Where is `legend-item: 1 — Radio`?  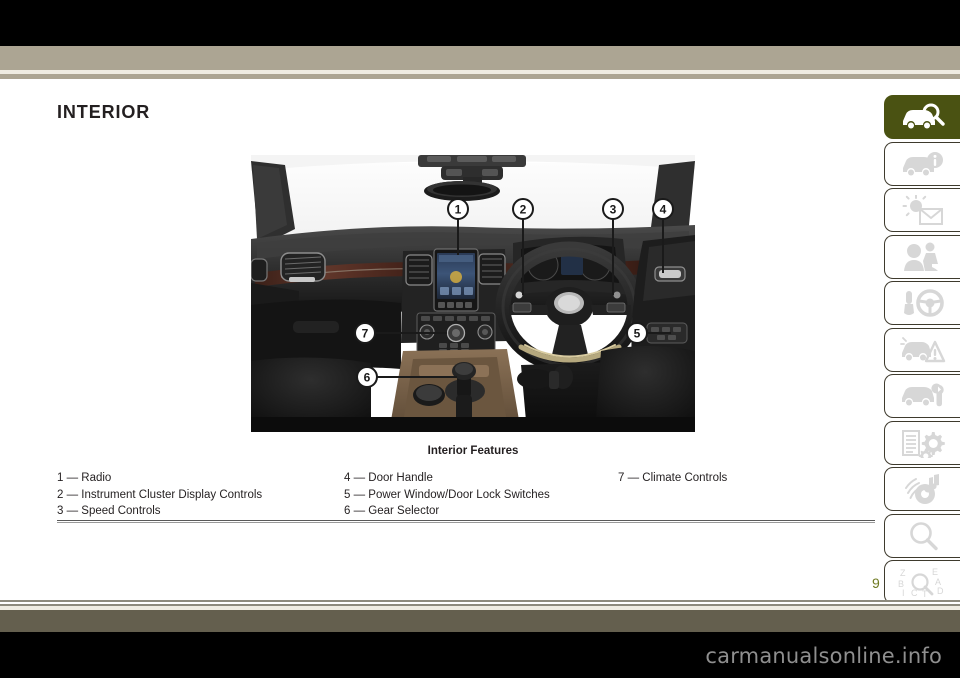
legend-item: 1 — Radio is located at coordinates (84, 478).